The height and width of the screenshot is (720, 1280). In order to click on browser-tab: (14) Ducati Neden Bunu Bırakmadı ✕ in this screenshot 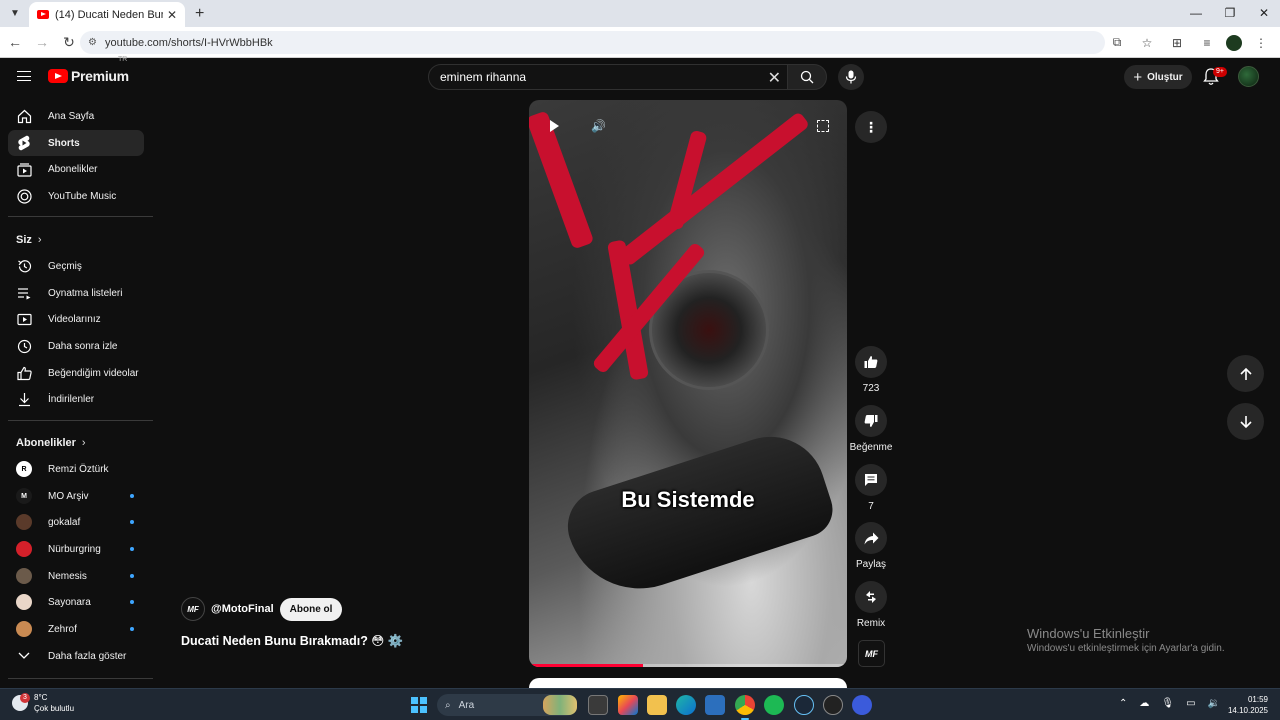, I will do `click(107, 14)`.